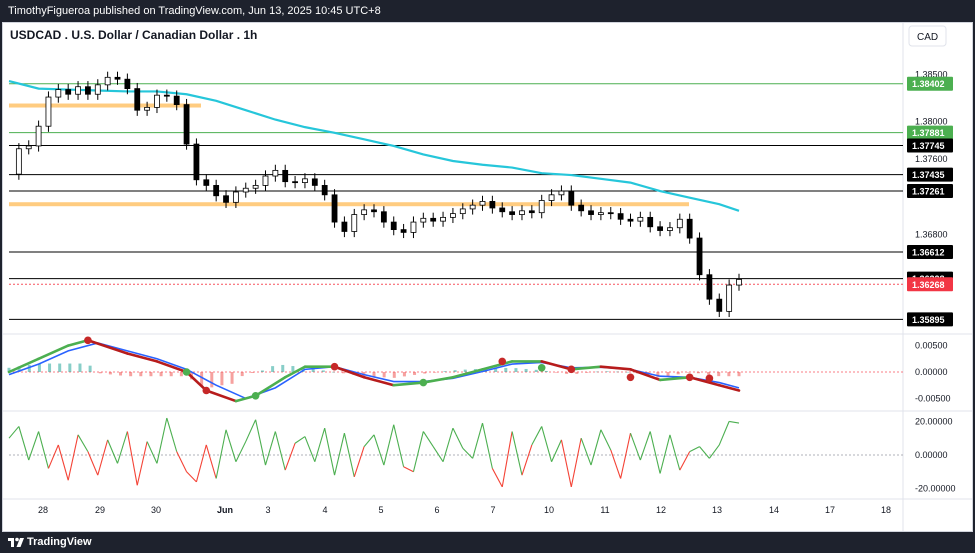 This screenshot has width=975, height=553. What do you see at coordinates (717, 510) in the screenshot?
I see `time-tick-label: 13` at bounding box center [717, 510].